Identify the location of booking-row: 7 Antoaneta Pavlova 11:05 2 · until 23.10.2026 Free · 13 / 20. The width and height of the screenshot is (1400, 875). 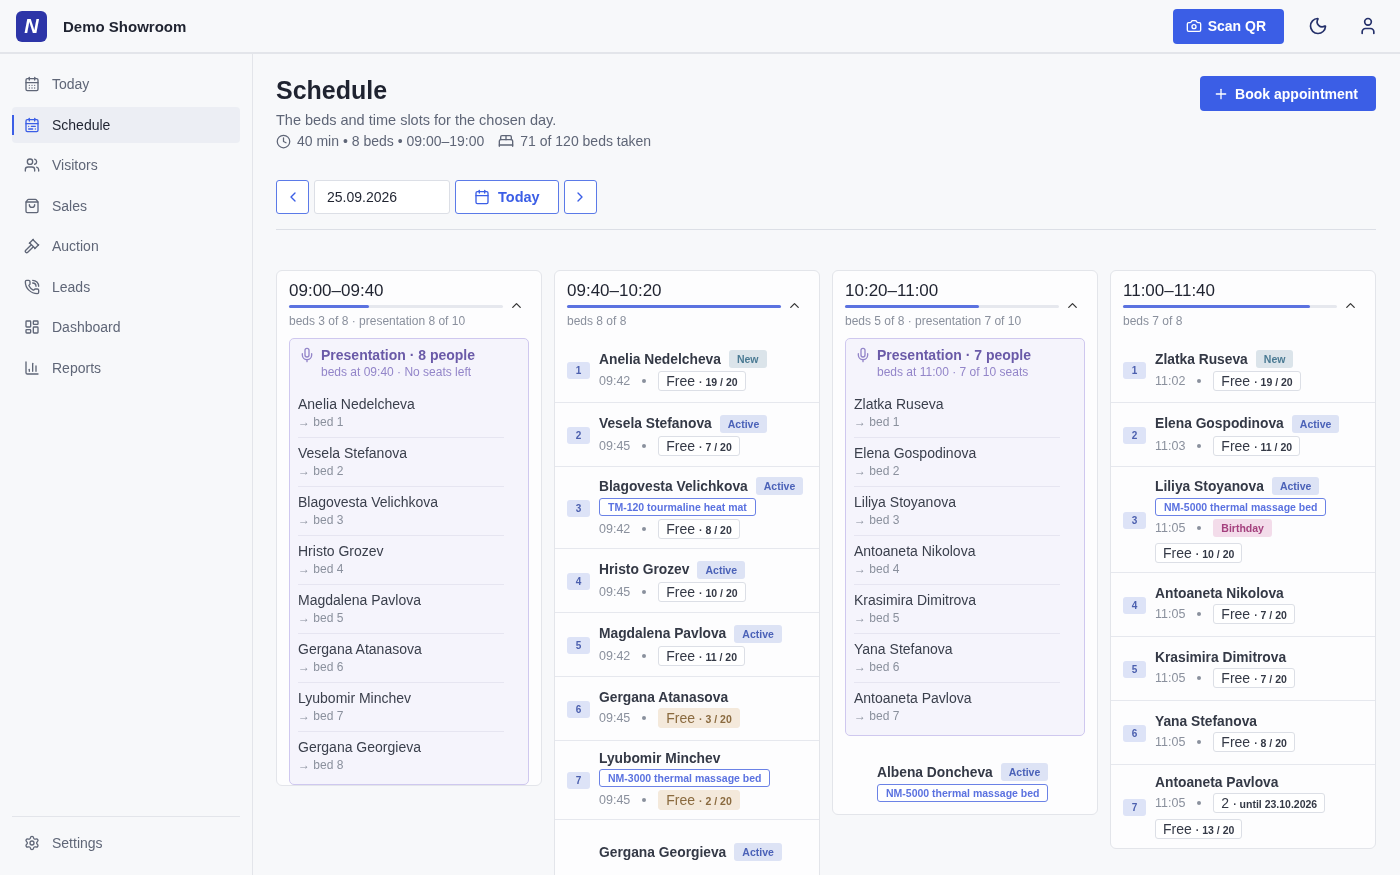
(1243, 806).